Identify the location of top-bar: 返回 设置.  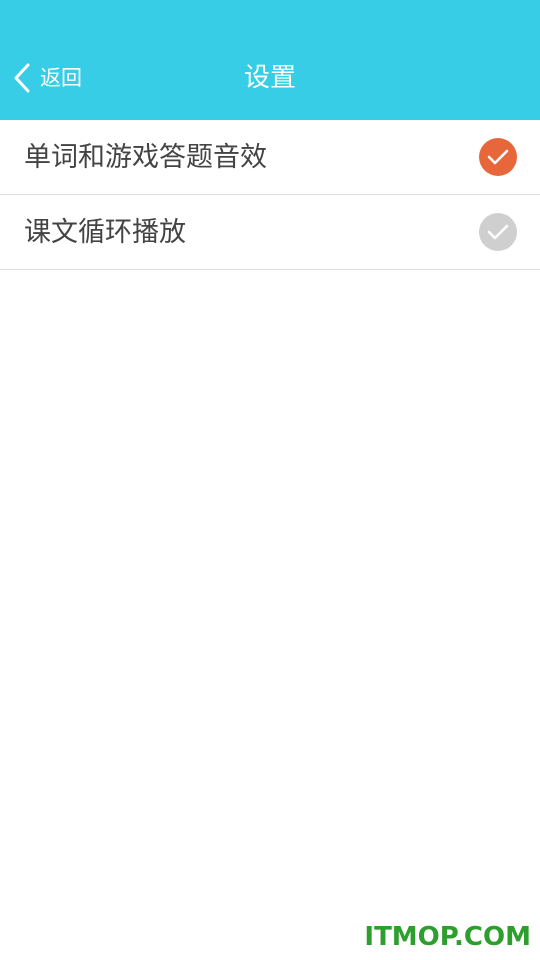
(270, 60).